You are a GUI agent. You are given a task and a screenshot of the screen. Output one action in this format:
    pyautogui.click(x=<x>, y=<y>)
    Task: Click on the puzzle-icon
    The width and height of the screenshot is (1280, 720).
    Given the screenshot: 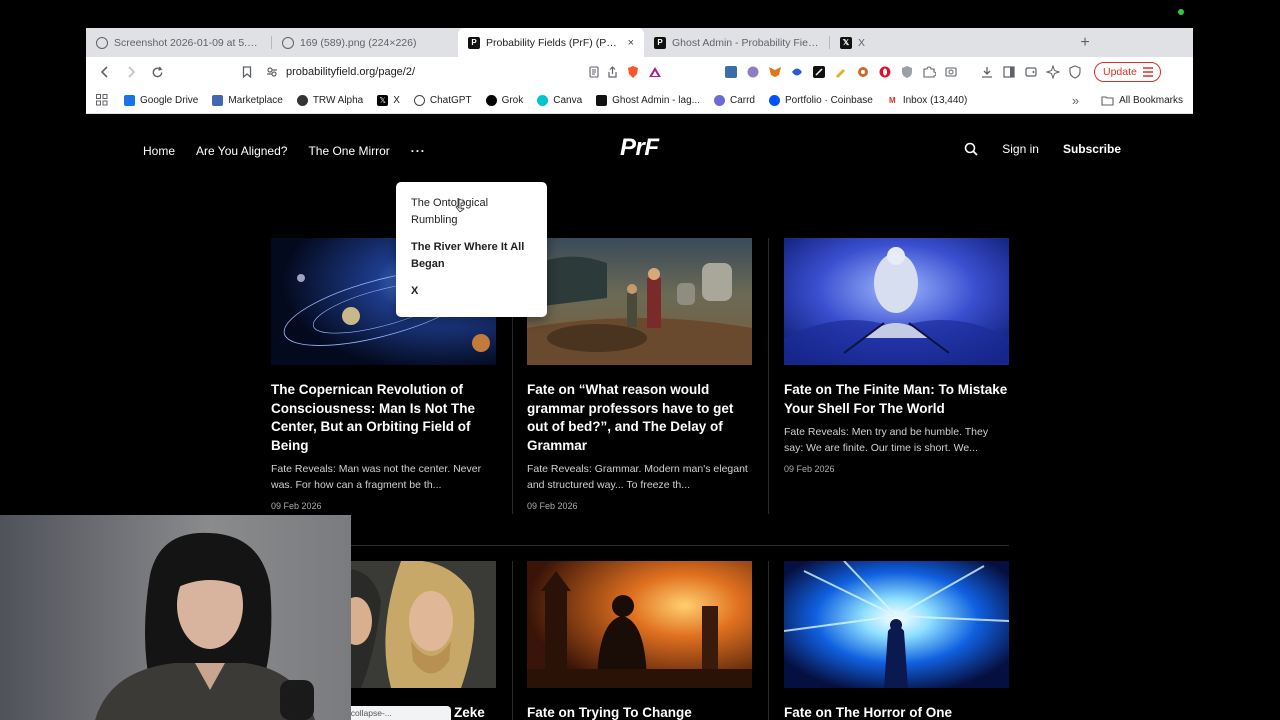 What is the action you would take?
    pyautogui.click(x=929, y=72)
    